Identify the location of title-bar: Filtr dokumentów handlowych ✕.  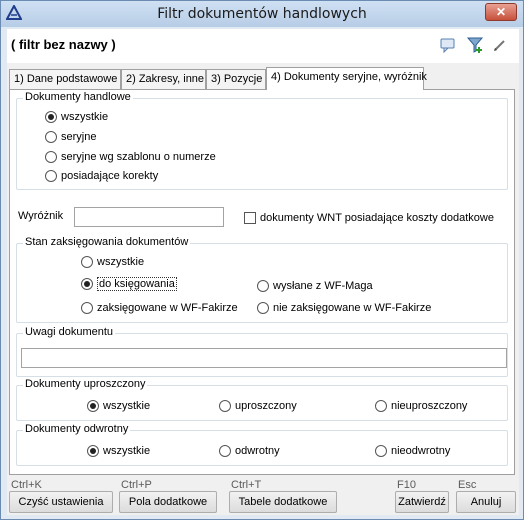
(262, 14).